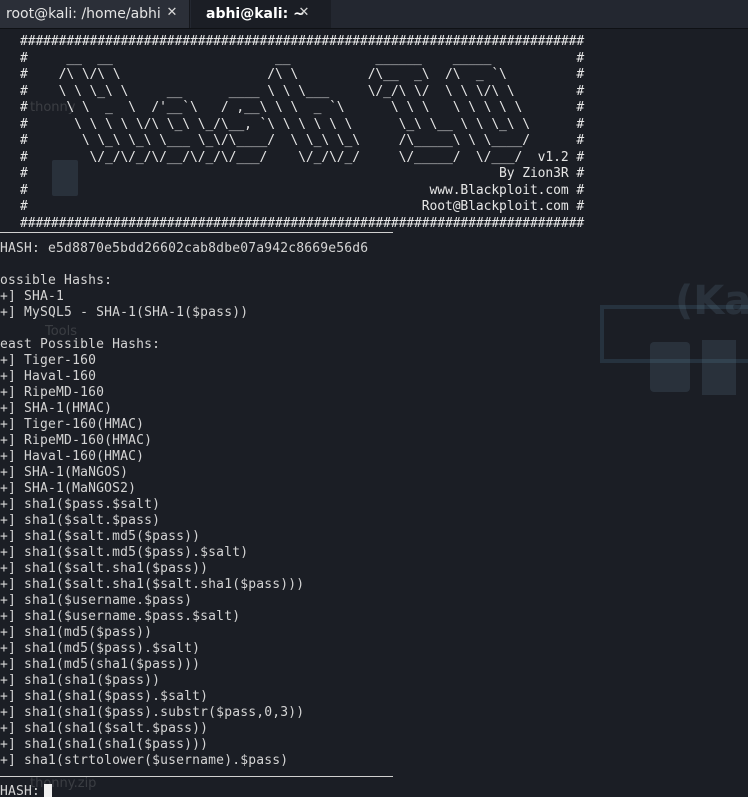 The height and width of the screenshot is (797, 748). I want to click on least-item: [+] Haval-160, so click(48, 376).